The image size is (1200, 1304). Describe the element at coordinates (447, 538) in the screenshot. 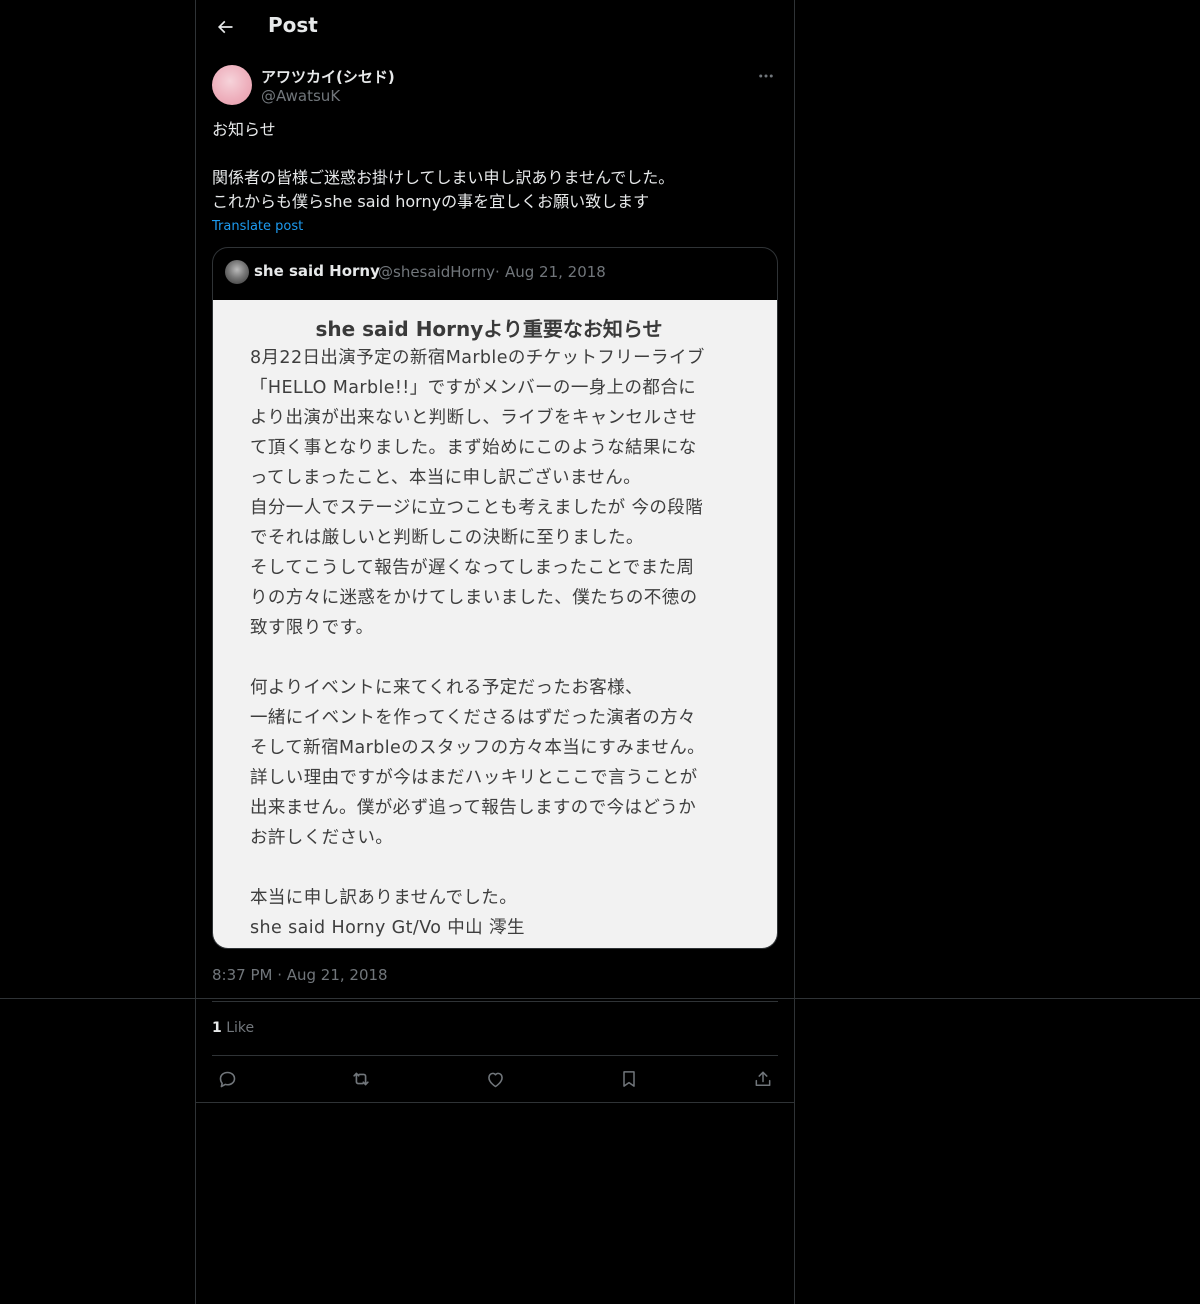

I see `notice-line: でそれは厳しいと判断しこの決断に至りました。` at that location.